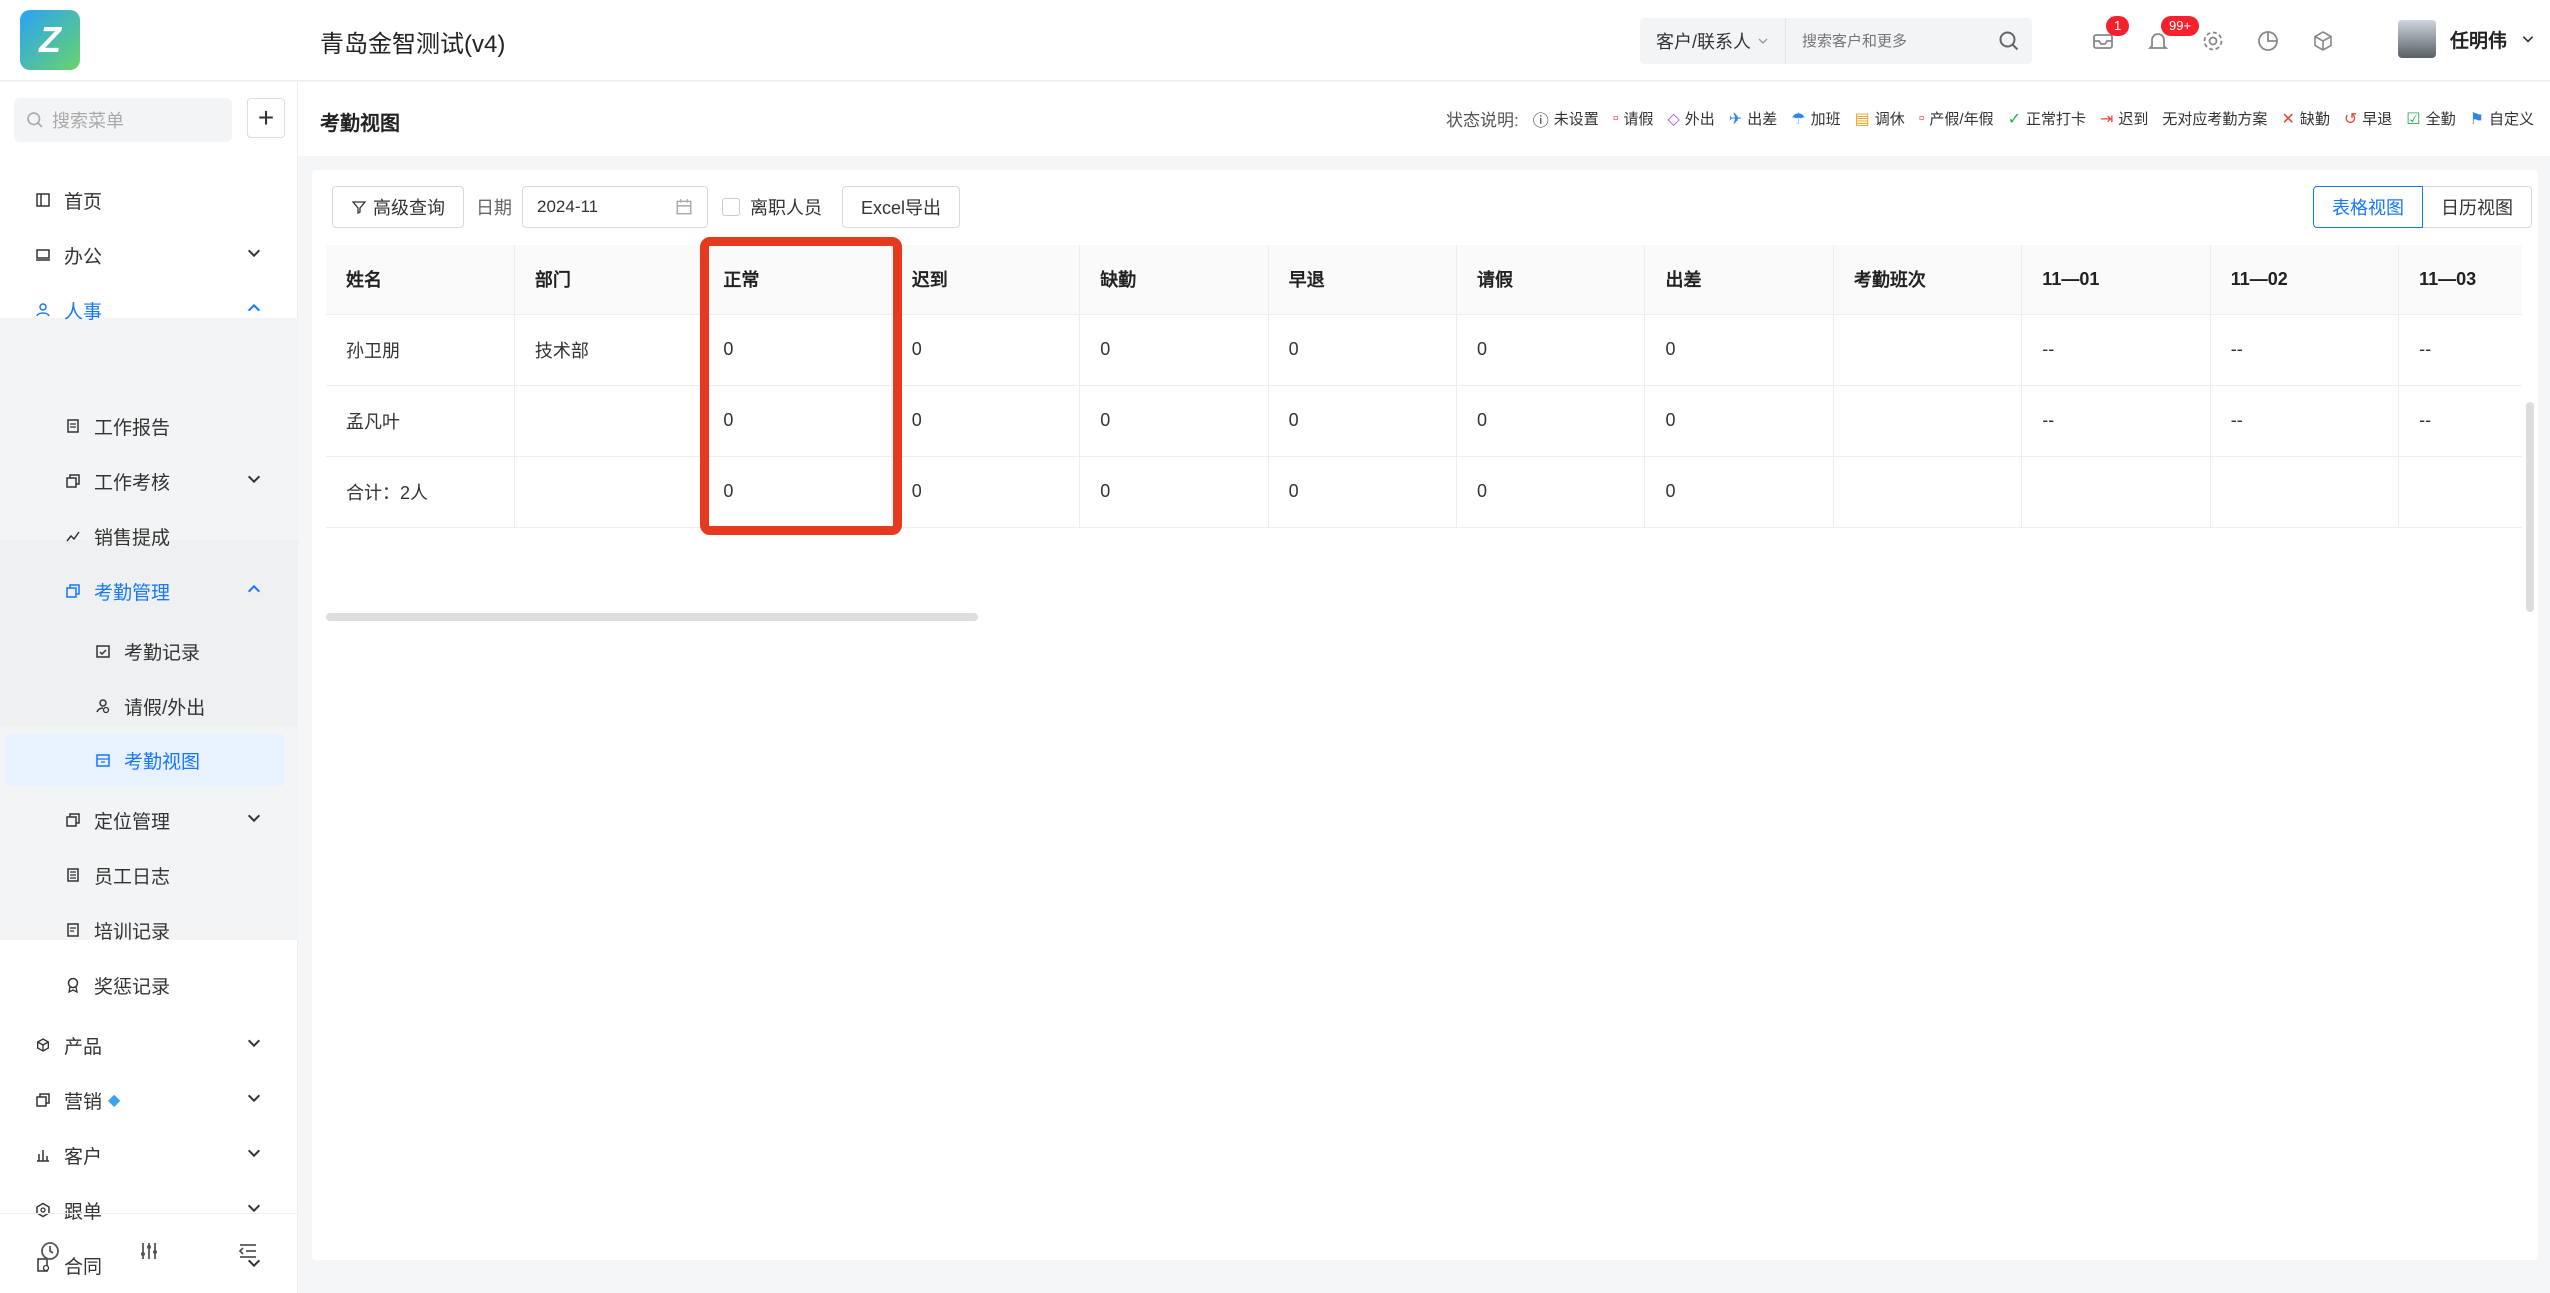 This screenshot has height=1293, width=2550. What do you see at coordinates (149, 255) in the screenshot?
I see `sidebar-item-office: 办公` at bounding box center [149, 255].